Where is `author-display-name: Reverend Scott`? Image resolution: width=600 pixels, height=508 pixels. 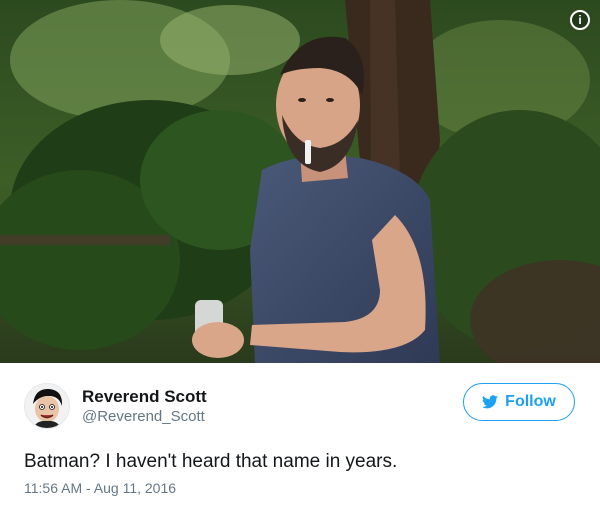 author-display-name: Reverend Scott is located at coordinates (144, 396).